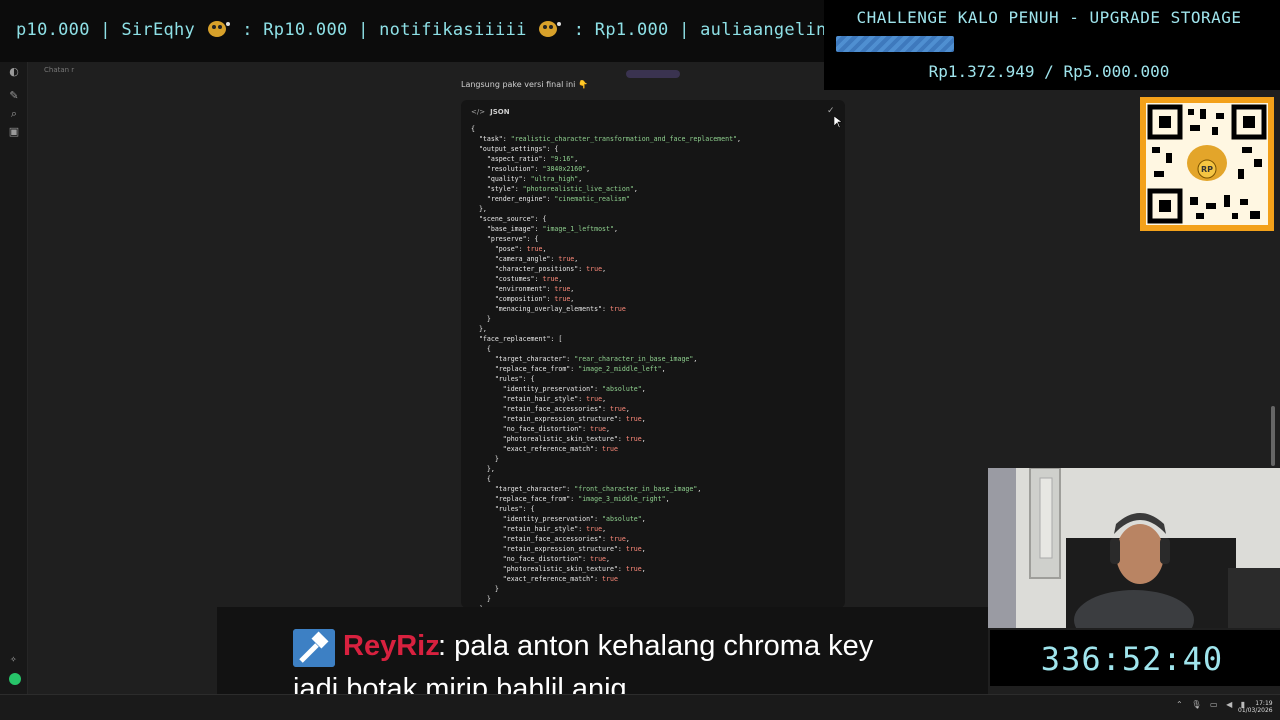 Image resolution: width=1280 pixels, height=720 pixels. Describe the element at coordinates (838, 122) in the screenshot. I see `mouse-cursor-icon` at that location.